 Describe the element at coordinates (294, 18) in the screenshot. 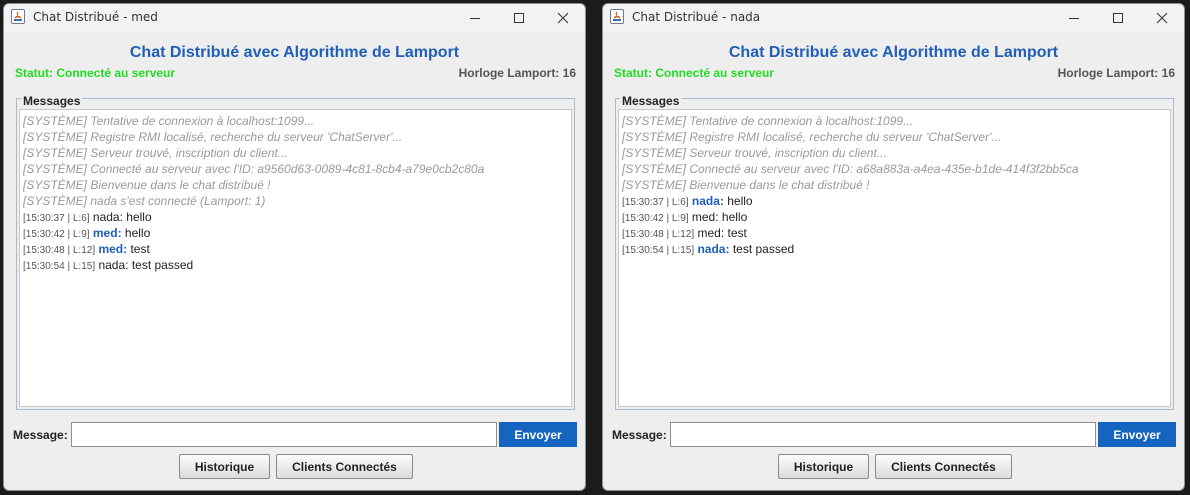

I see `title-bar: Chat Distribué - med` at that location.